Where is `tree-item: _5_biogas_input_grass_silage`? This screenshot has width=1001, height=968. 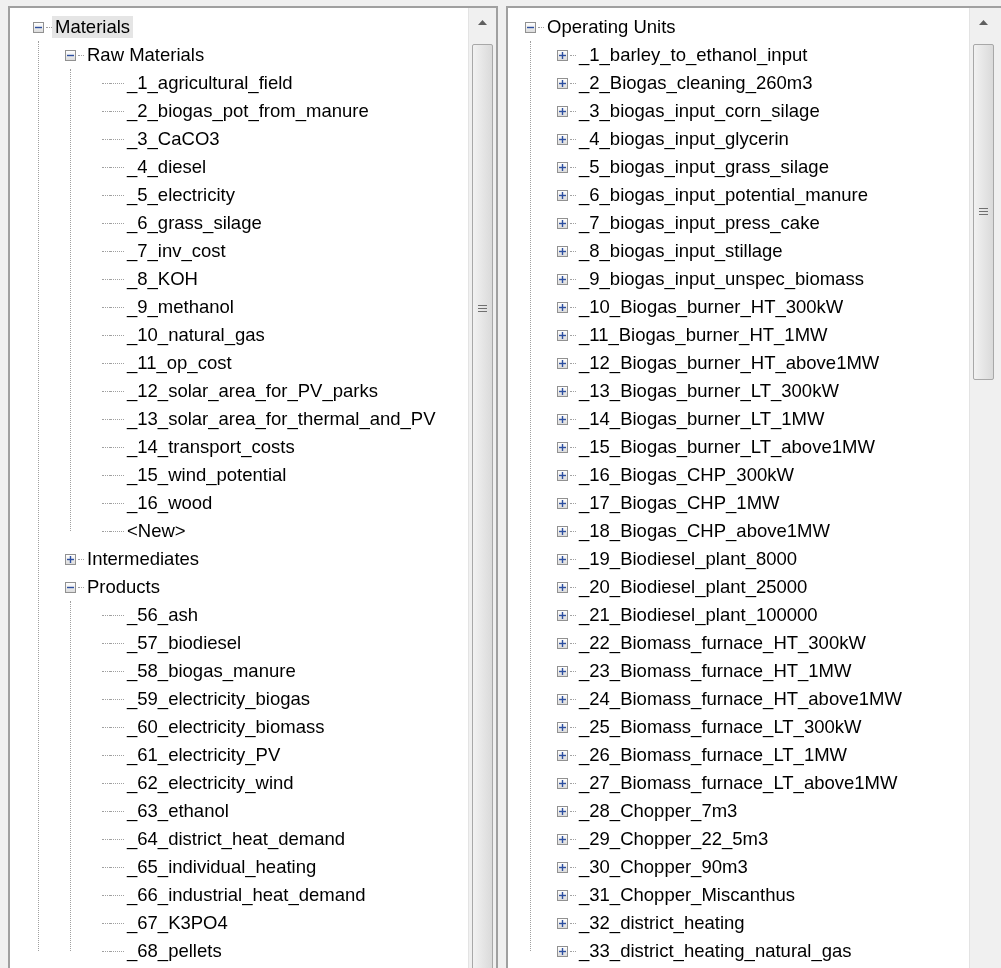
tree-item: _5_biogas_input_grass_silage is located at coordinates (704, 167).